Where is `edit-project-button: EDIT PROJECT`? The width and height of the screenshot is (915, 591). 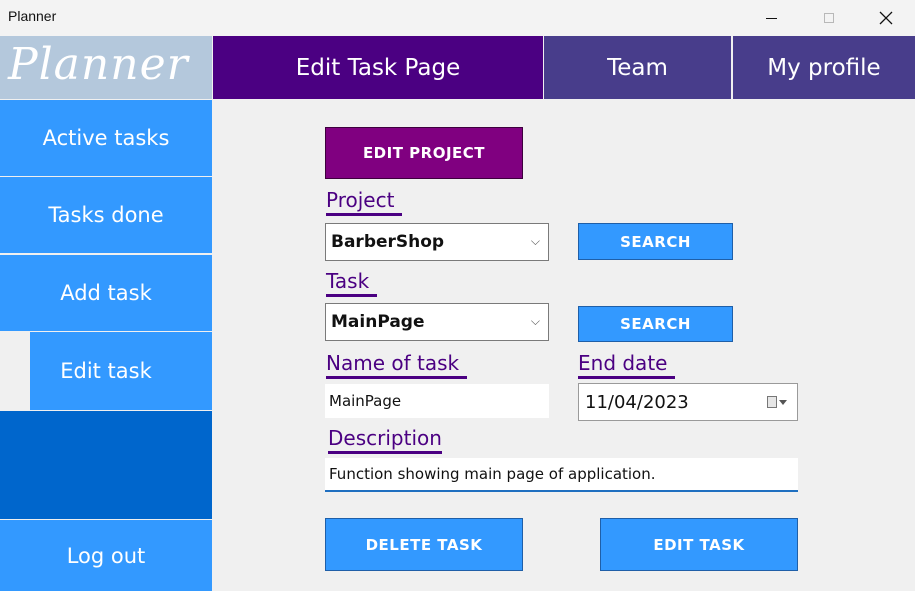
edit-project-button: EDIT PROJECT is located at coordinates (424, 153).